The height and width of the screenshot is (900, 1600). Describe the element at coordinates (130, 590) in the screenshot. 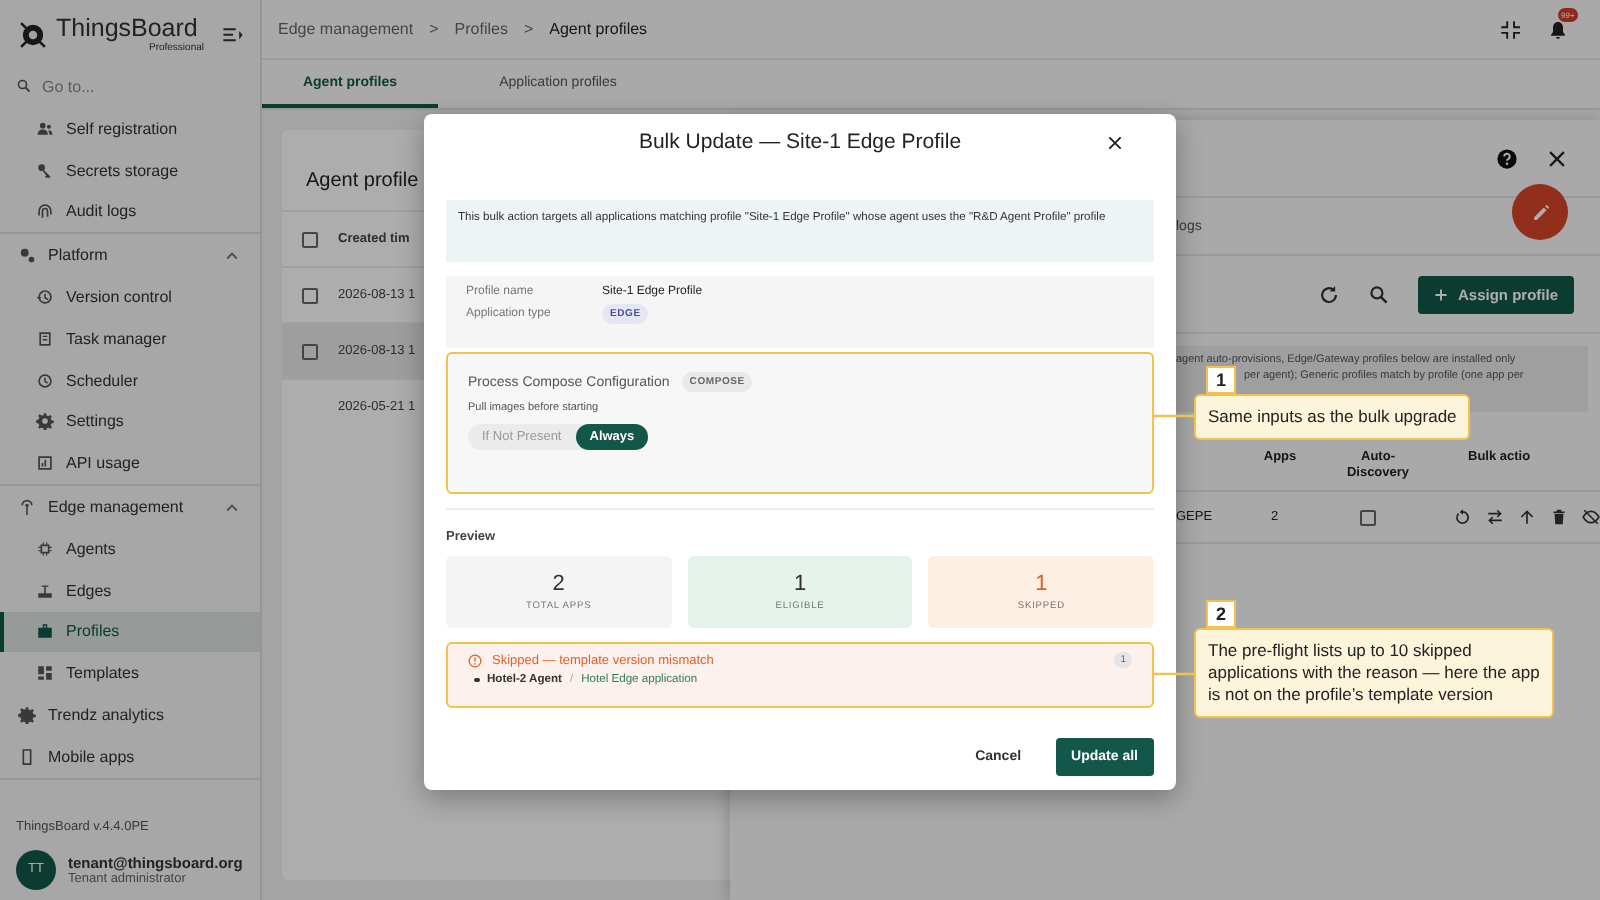

I see `nav-item: Edges` at that location.